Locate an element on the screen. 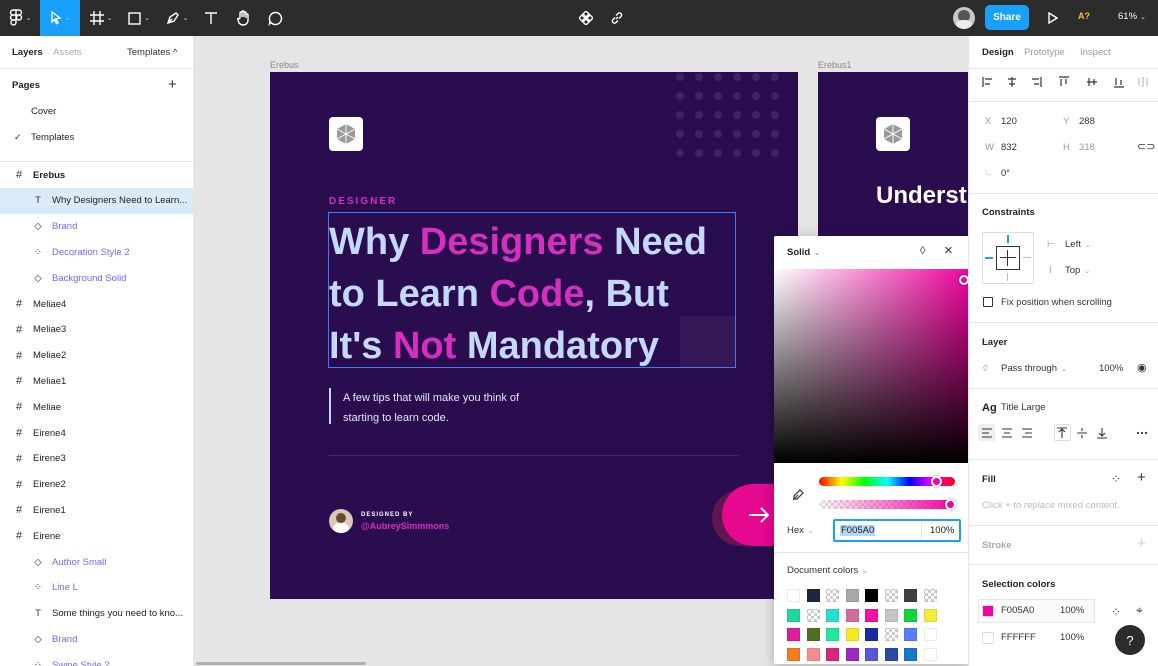 The image size is (1158, 666). add-page-icon: + is located at coordinates (172, 84).